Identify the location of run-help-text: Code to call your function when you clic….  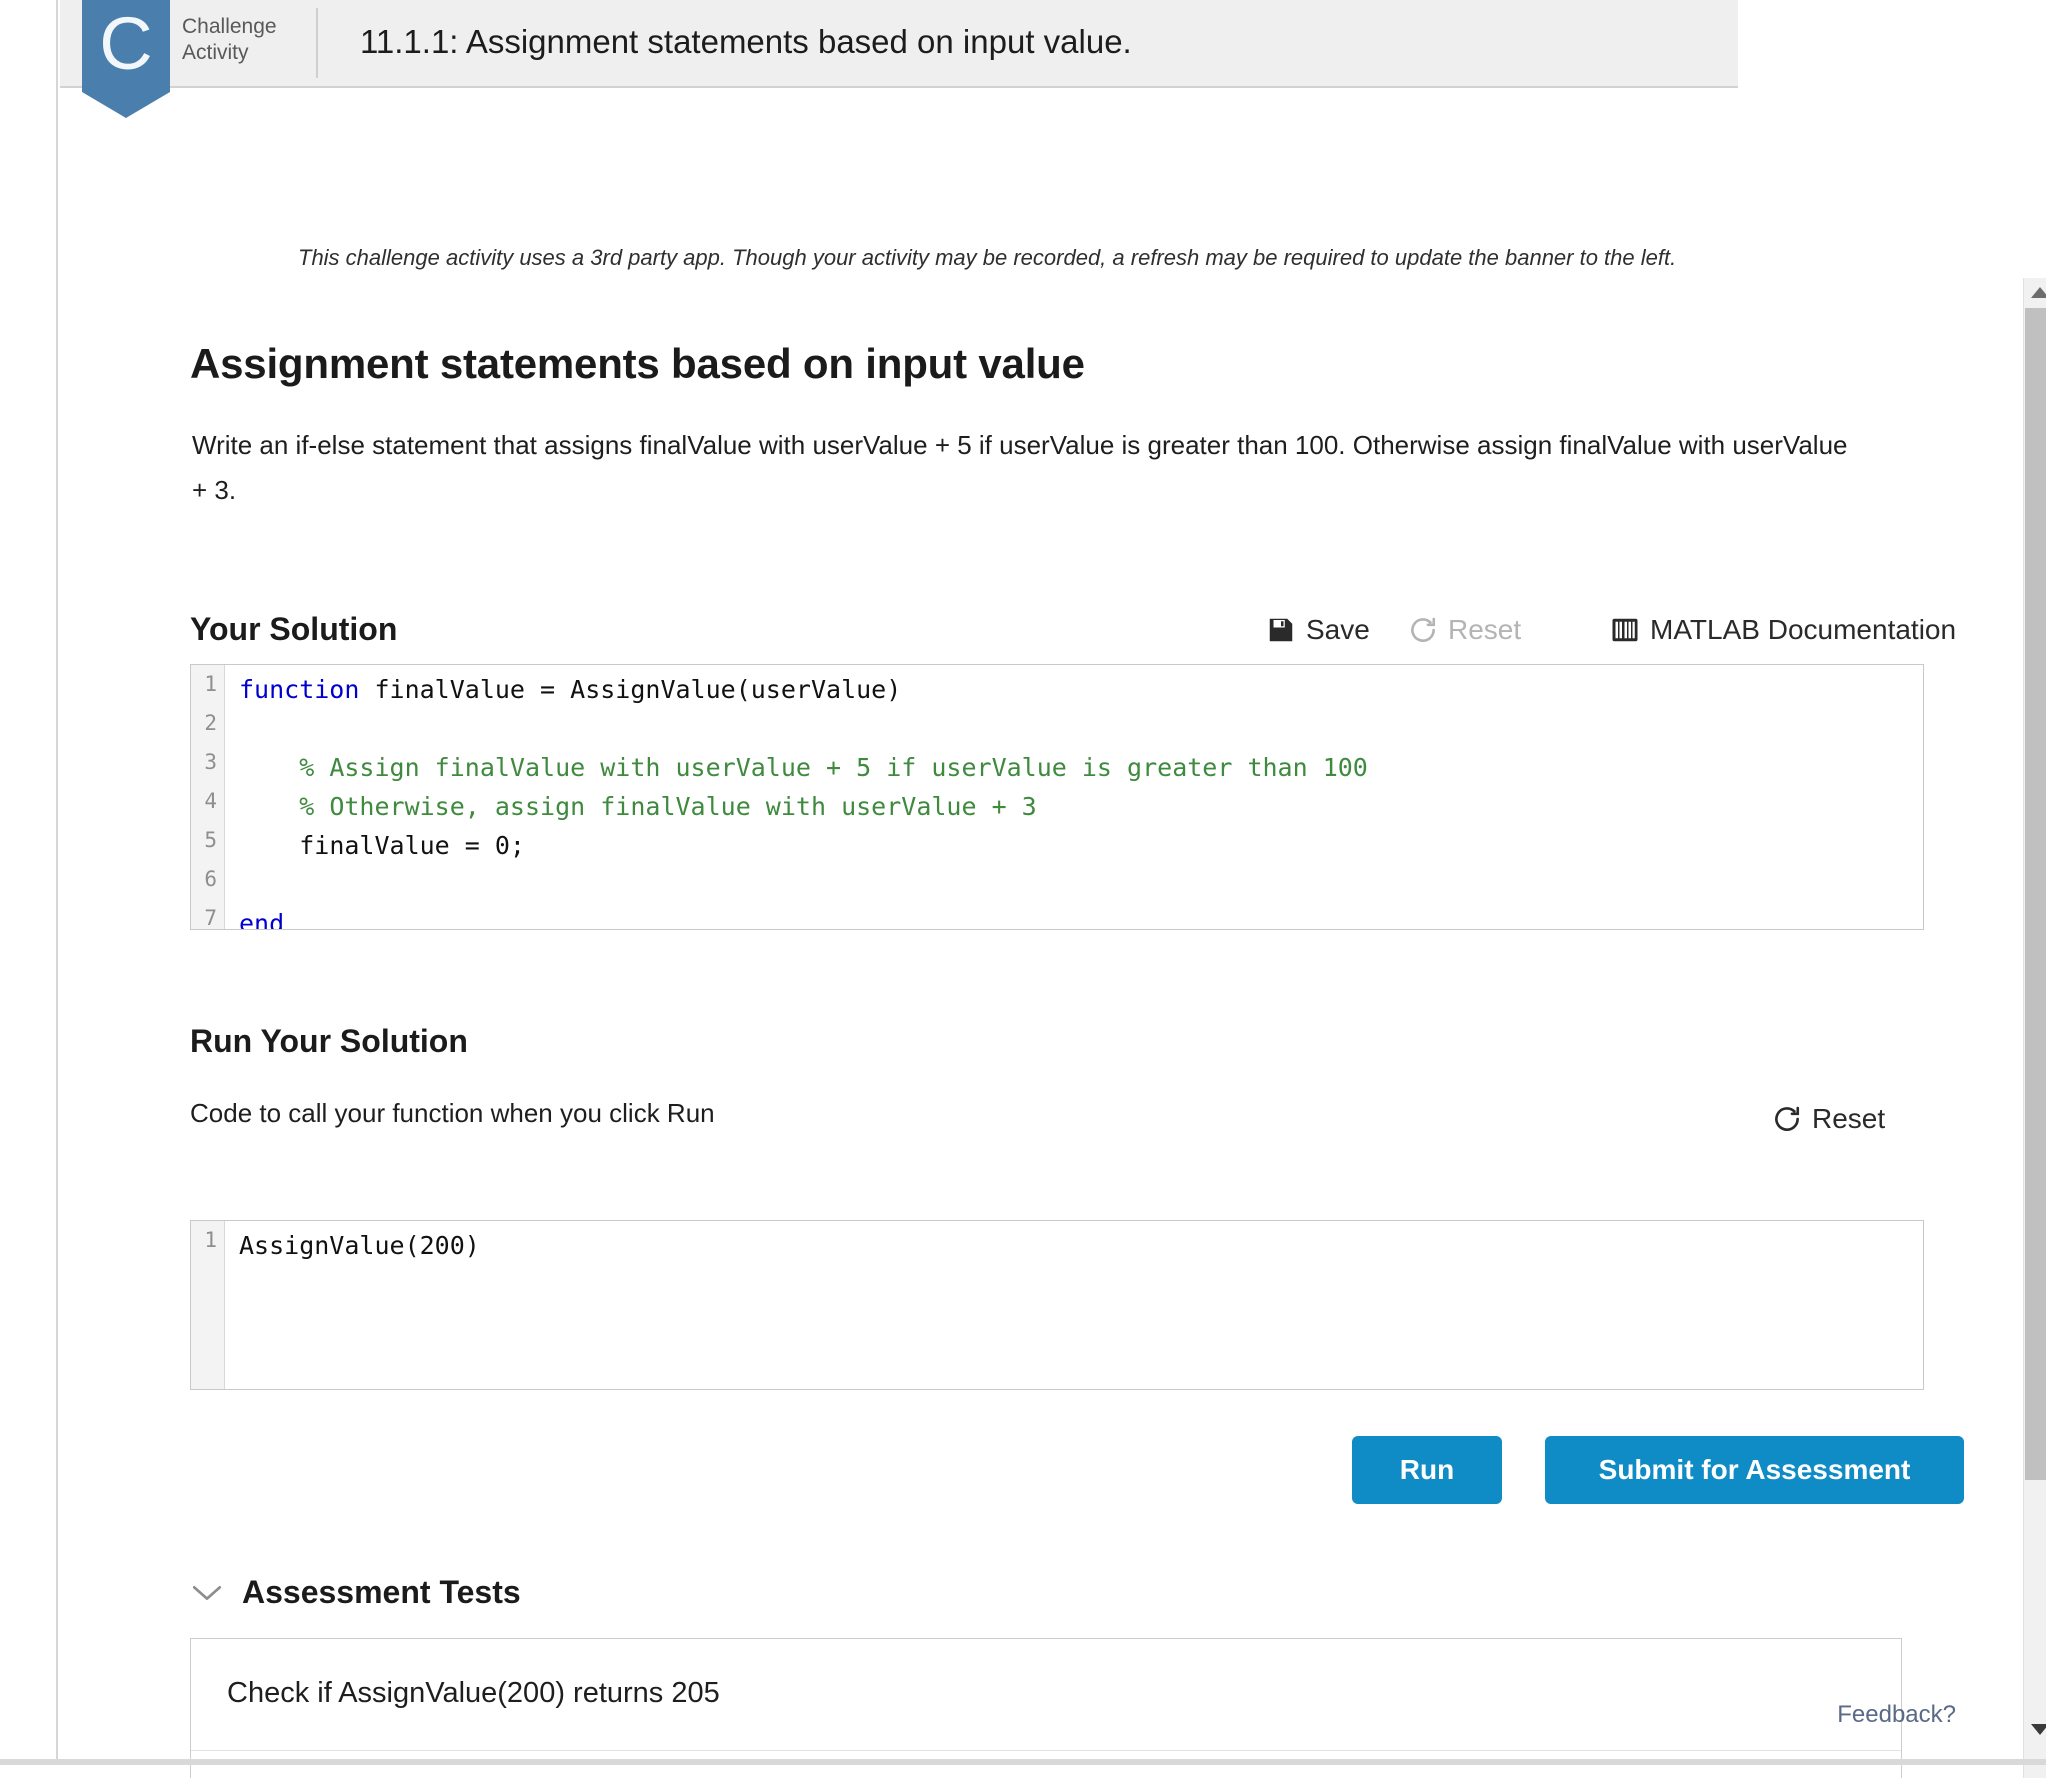
(452, 1113).